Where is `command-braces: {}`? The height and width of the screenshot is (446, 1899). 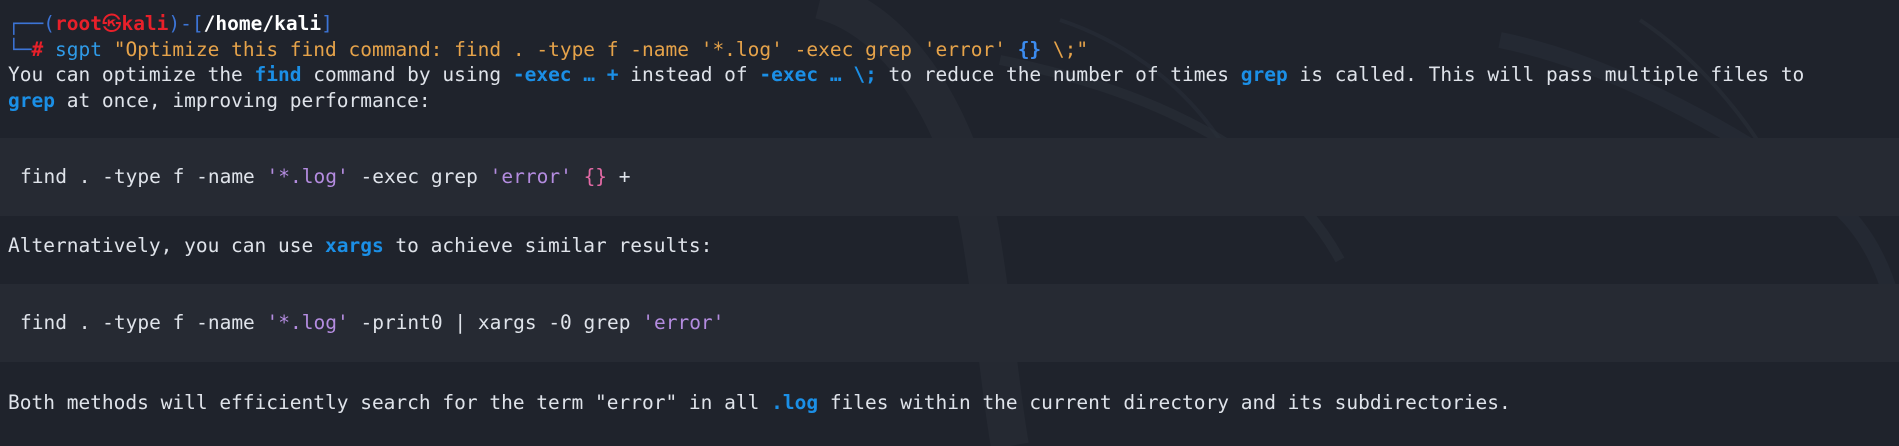
command-braces: {} is located at coordinates (1029, 49).